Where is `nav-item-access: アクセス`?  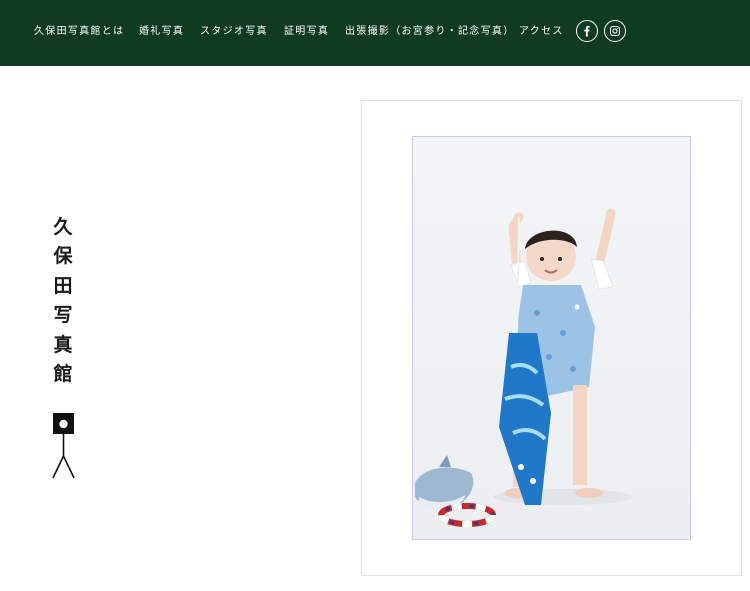
nav-item-access: アクセス is located at coordinates (541, 32).